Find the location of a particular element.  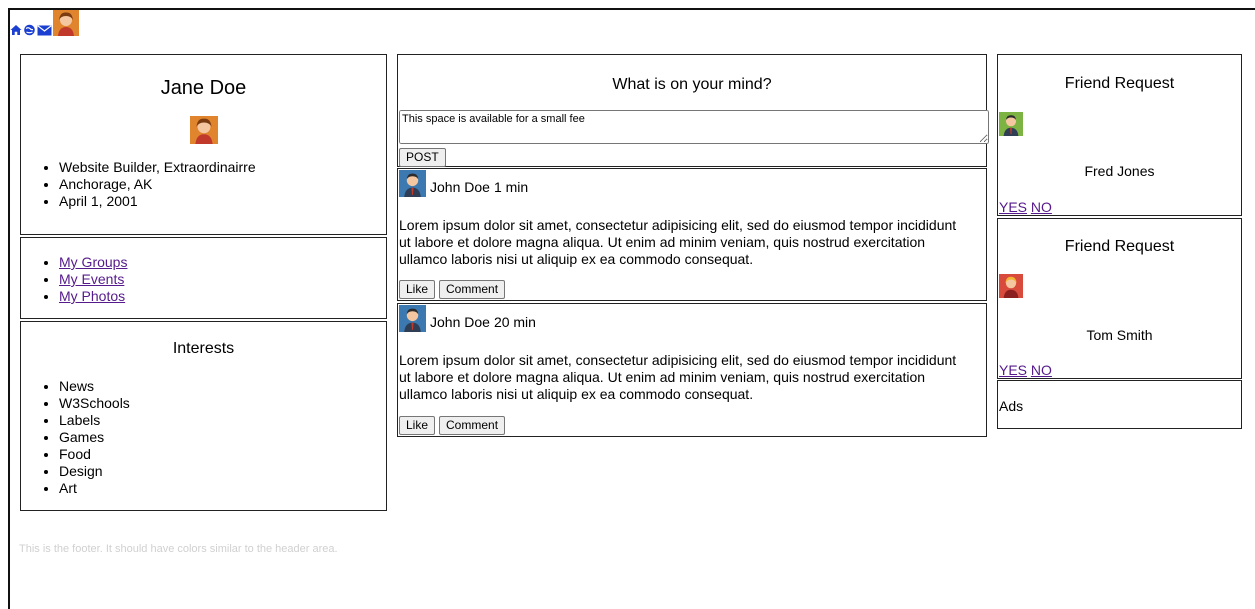

interest-item: Games is located at coordinates (222, 437).